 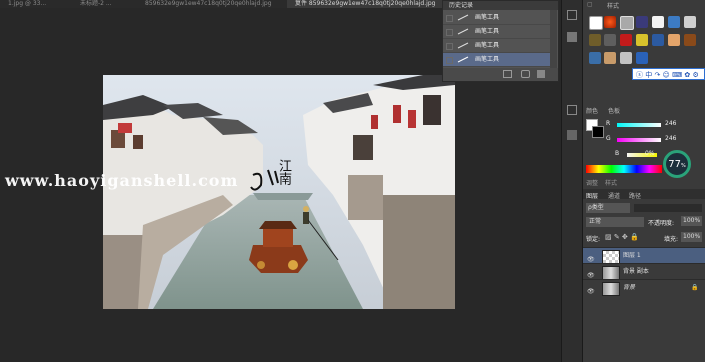 What do you see at coordinates (691, 237) in the screenshot?
I see `fill-input: 100%` at bounding box center [691, 237].